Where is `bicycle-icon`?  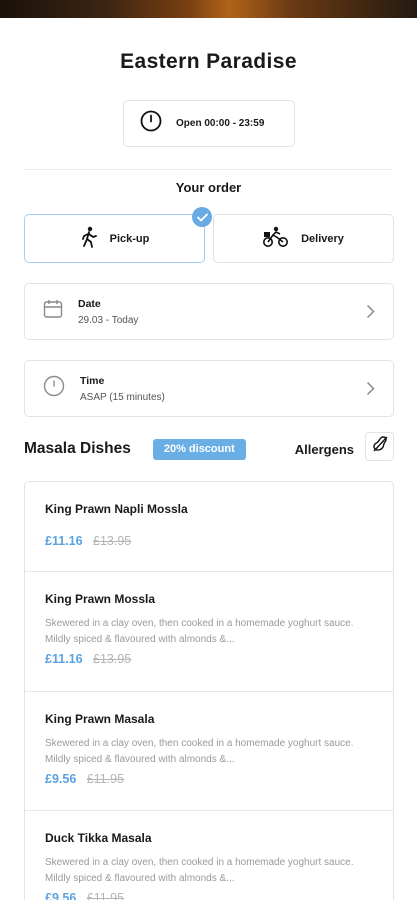 bicycle-icon is located at coordinates (276, 238).